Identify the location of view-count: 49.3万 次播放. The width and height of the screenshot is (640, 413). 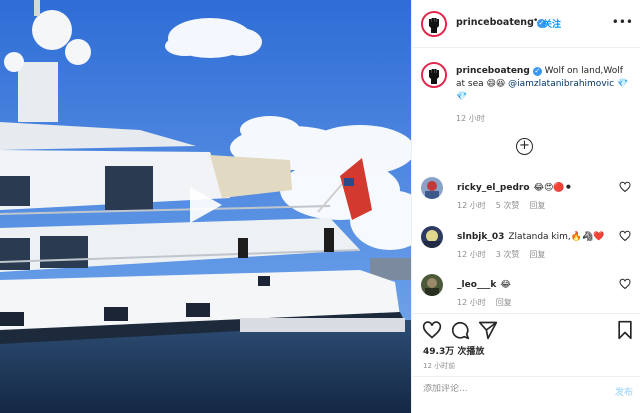
(453, 350).